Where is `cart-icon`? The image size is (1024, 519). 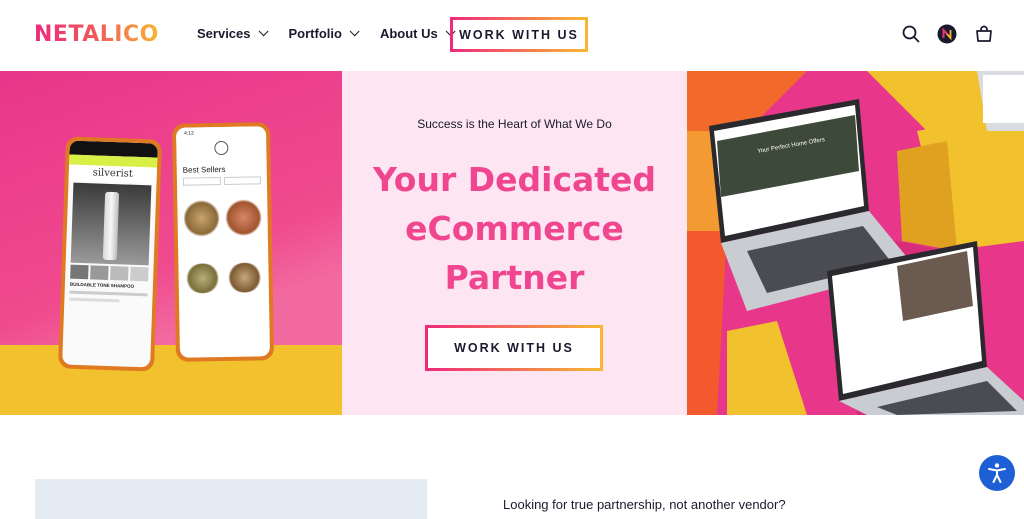 cart-icon is located at coordinates (984, 34).